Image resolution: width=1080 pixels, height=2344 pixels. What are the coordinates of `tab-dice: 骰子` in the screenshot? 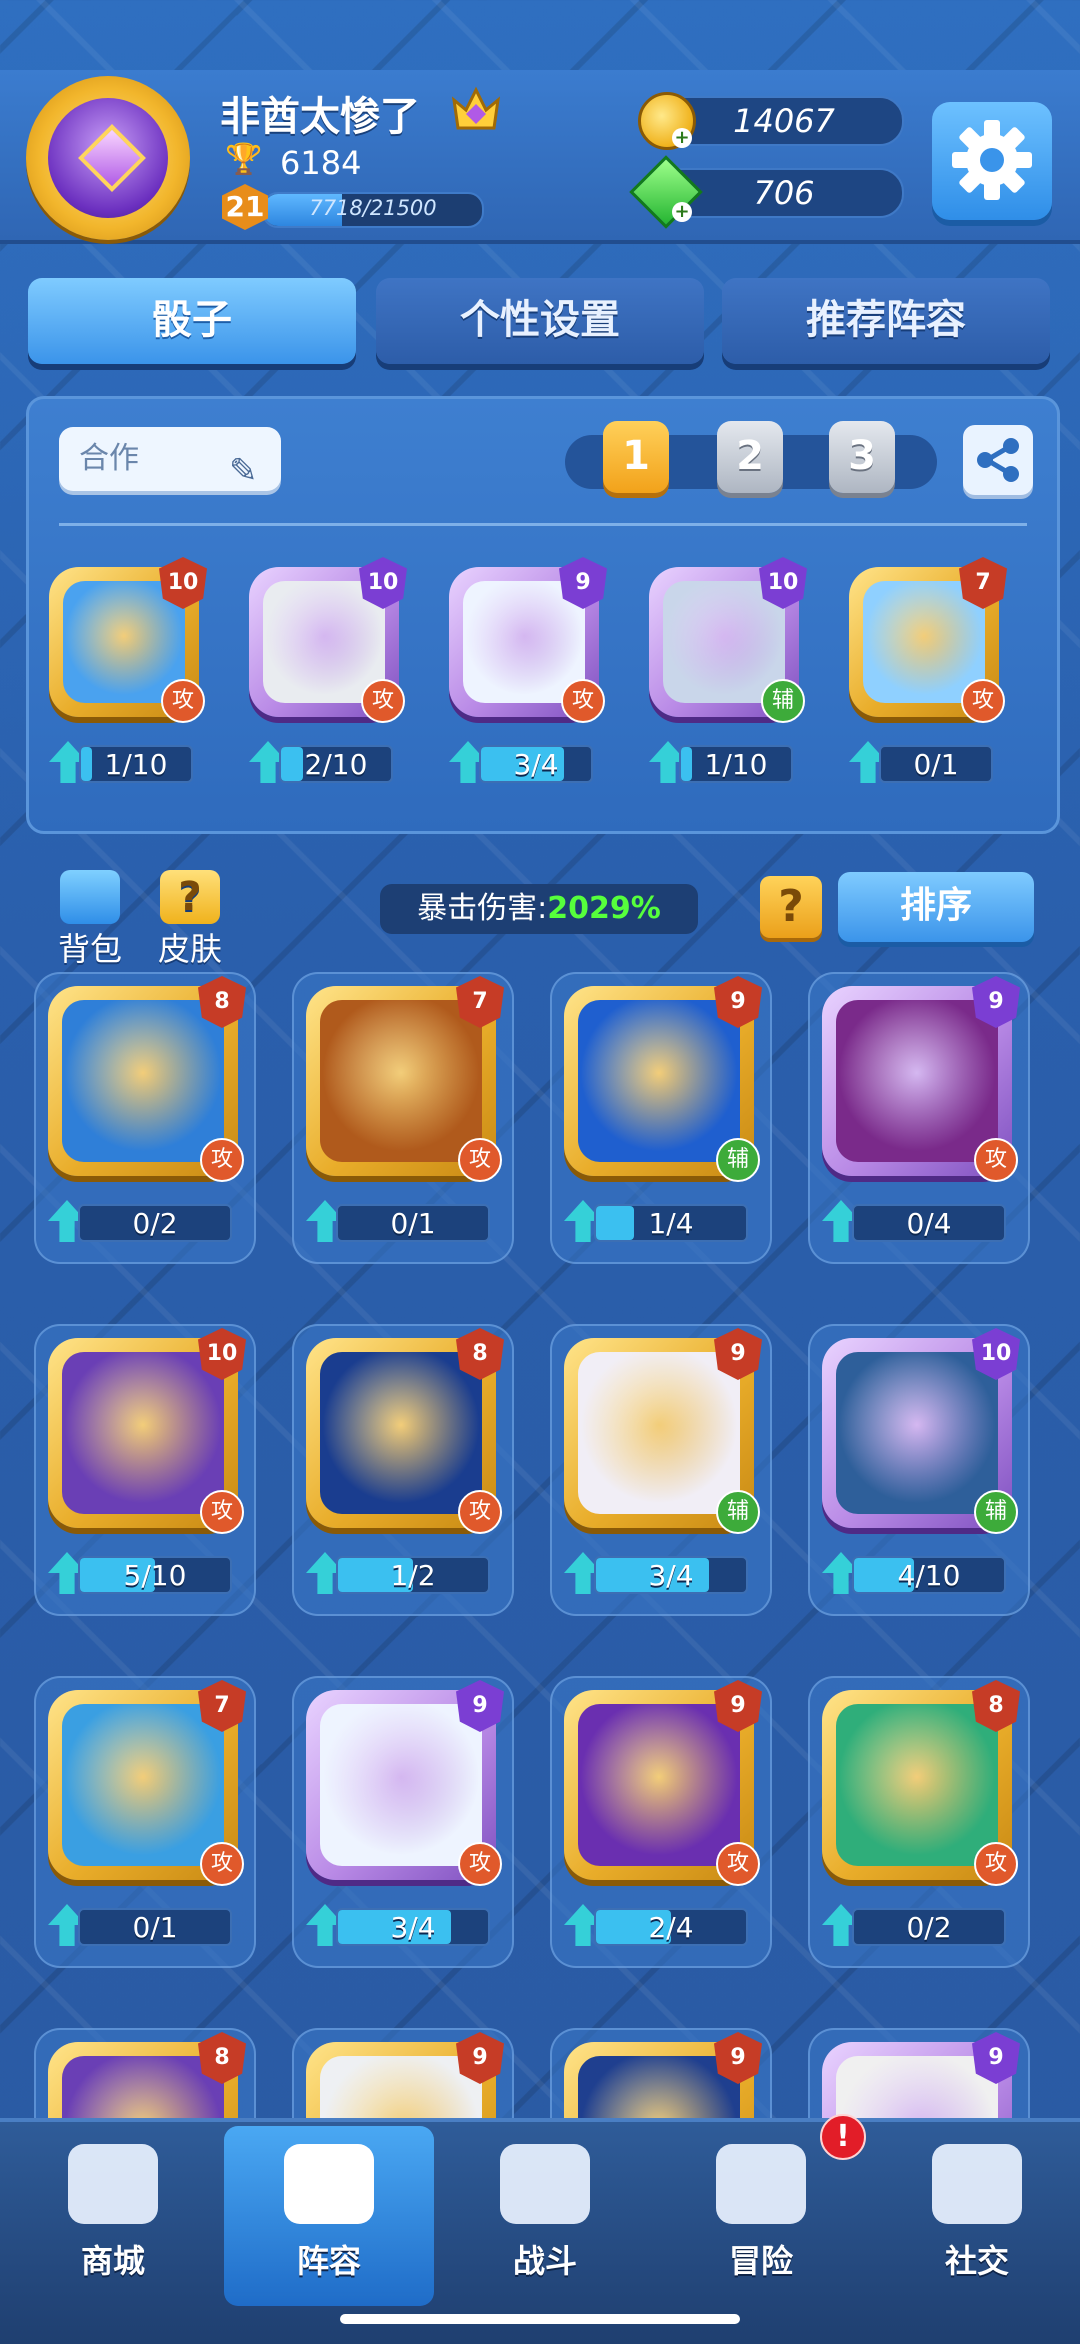 It's located at (192, 321).